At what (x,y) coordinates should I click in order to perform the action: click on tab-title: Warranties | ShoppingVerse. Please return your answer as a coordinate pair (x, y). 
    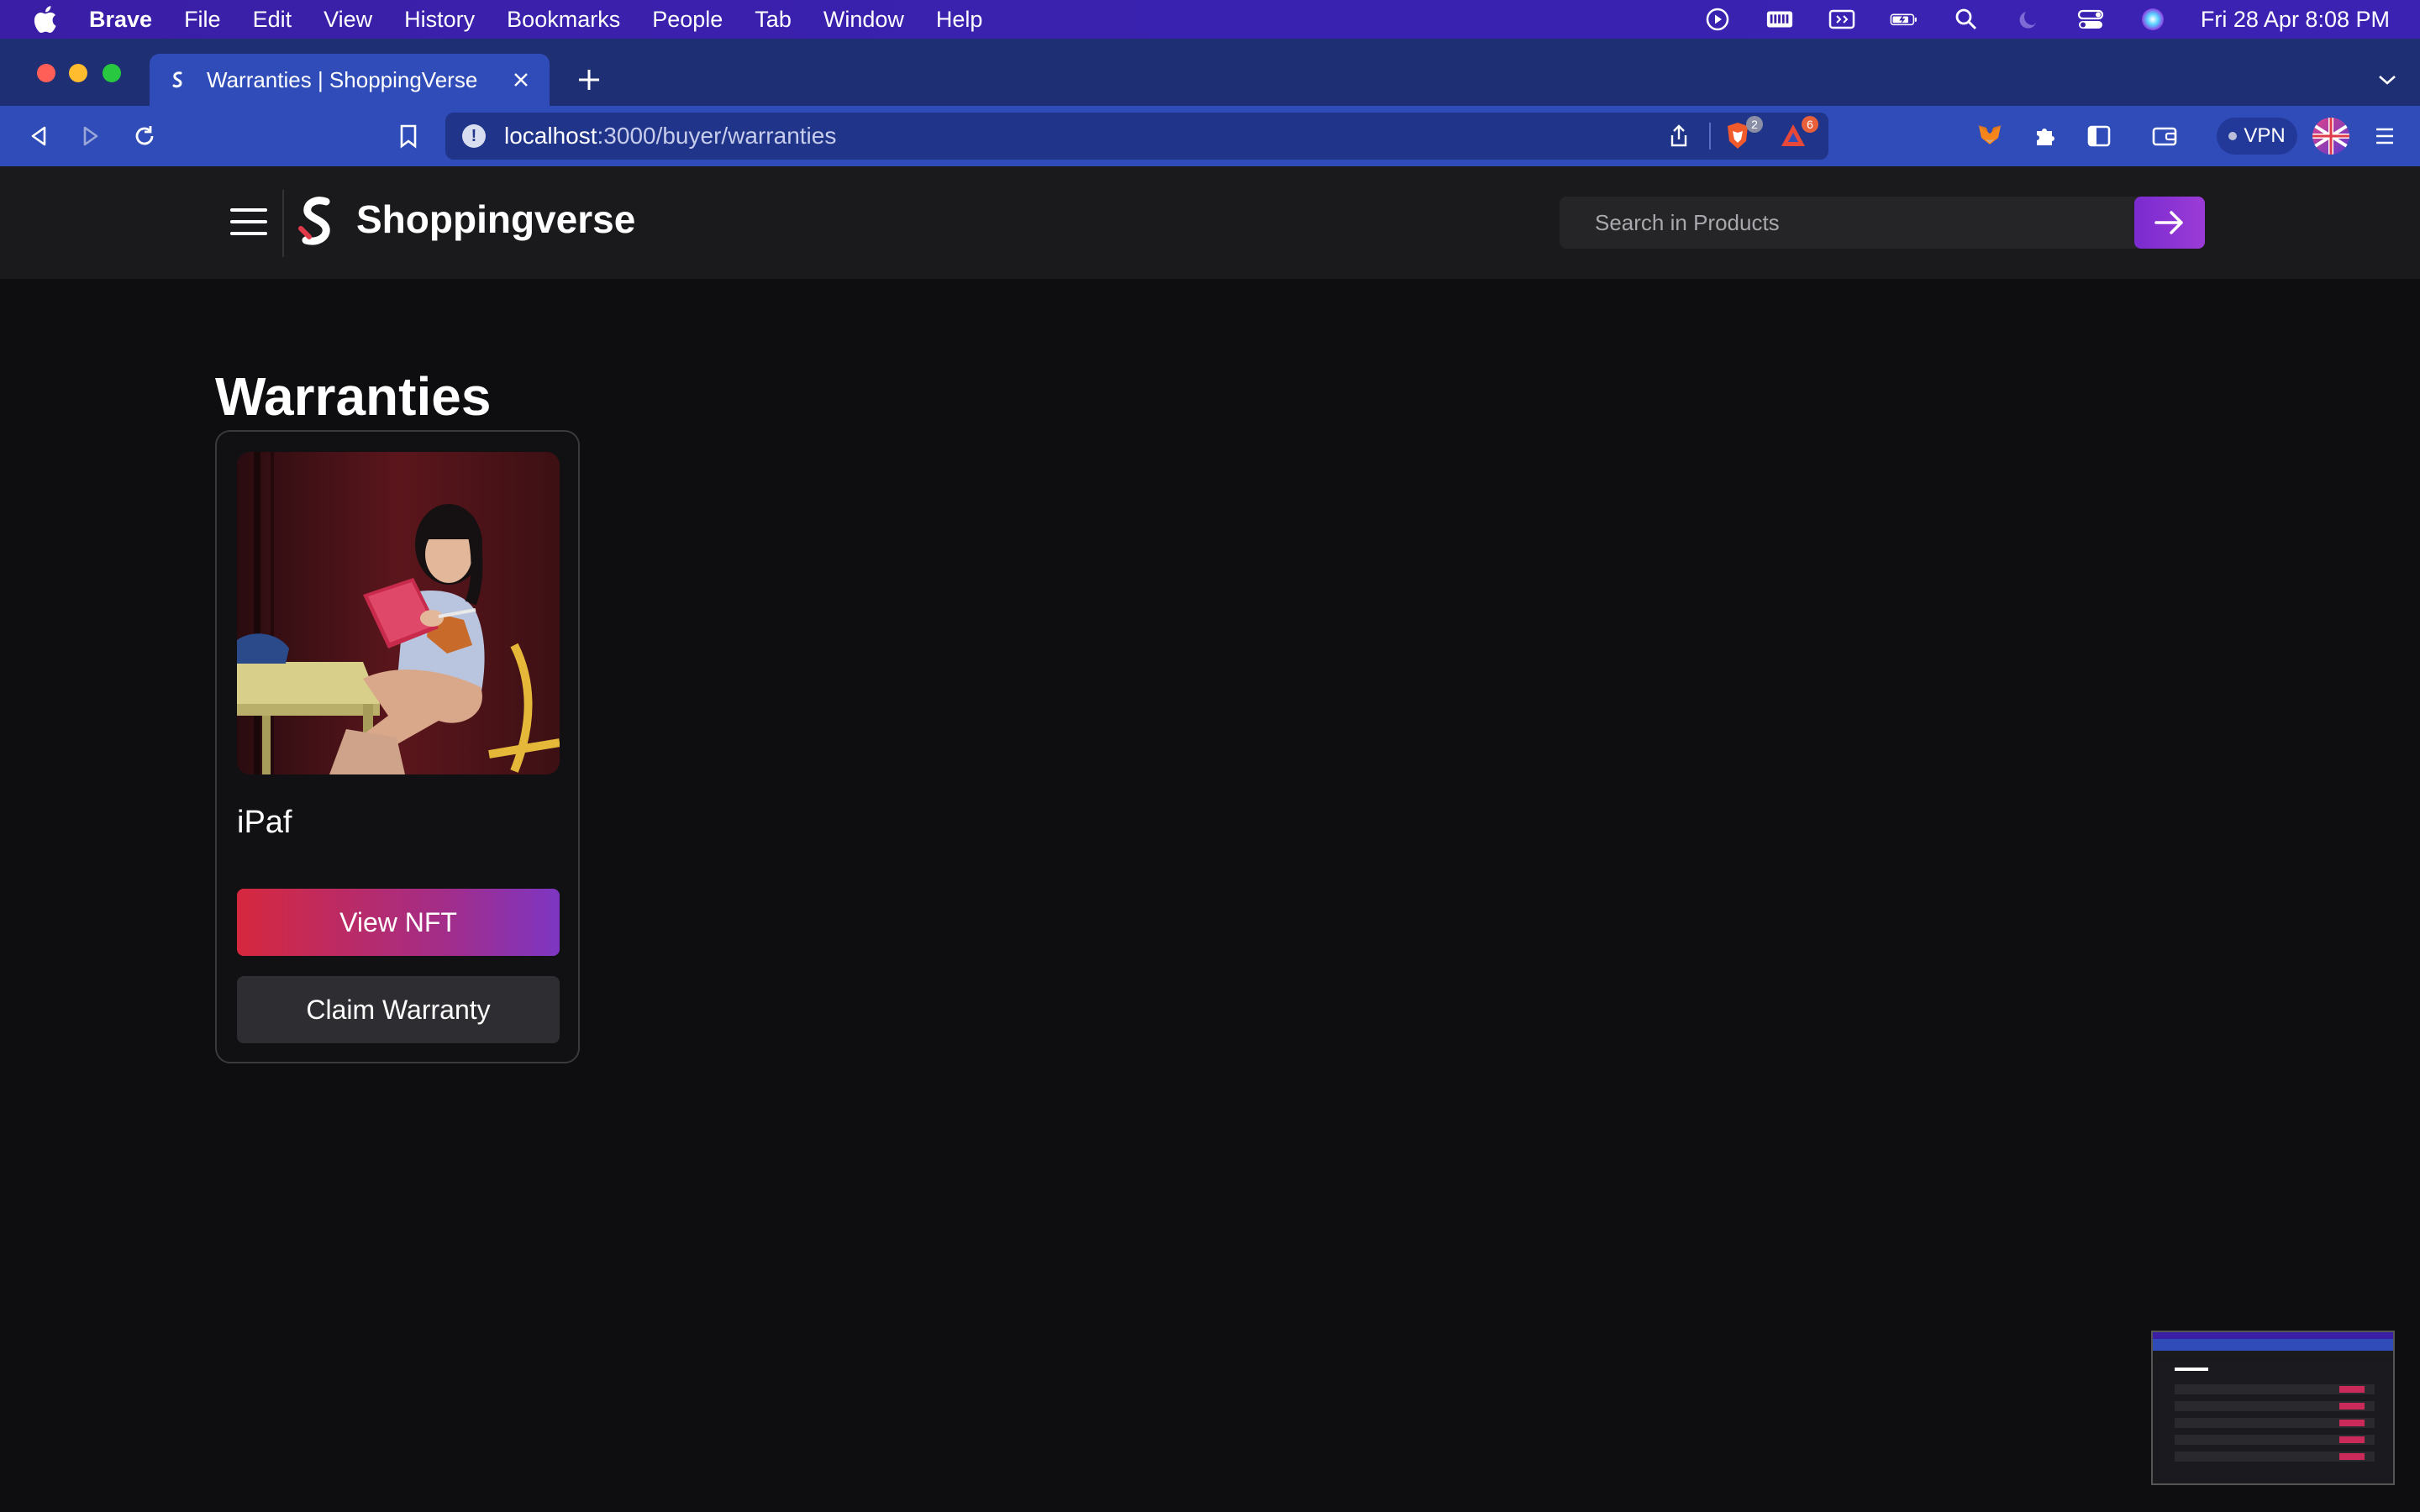
    Looking at the image, I should click on (342, 79).